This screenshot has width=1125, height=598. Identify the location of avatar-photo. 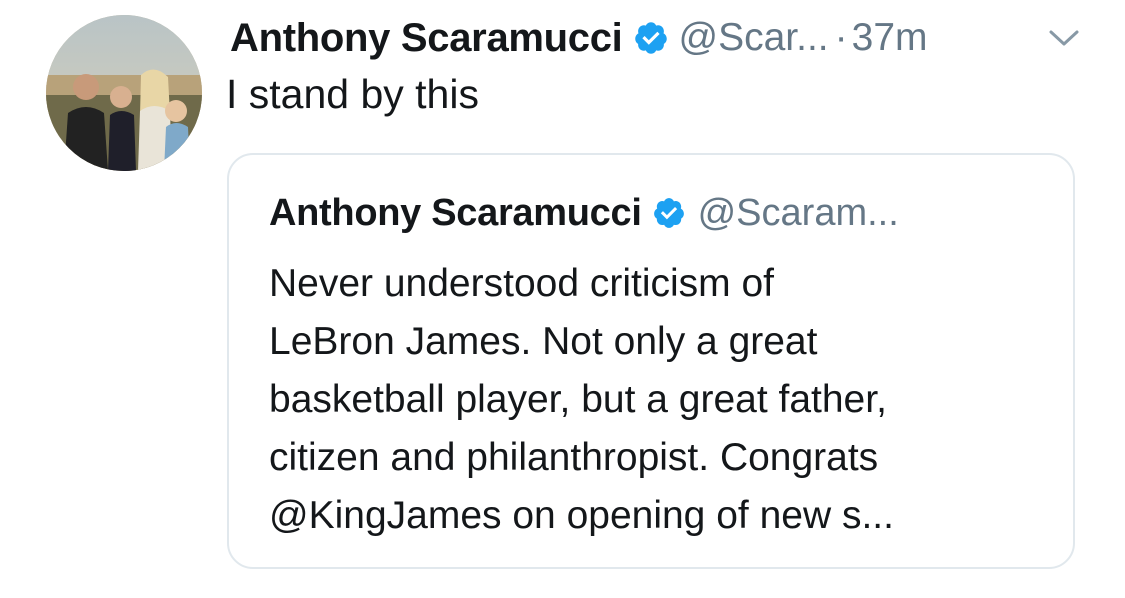
(124, 93).